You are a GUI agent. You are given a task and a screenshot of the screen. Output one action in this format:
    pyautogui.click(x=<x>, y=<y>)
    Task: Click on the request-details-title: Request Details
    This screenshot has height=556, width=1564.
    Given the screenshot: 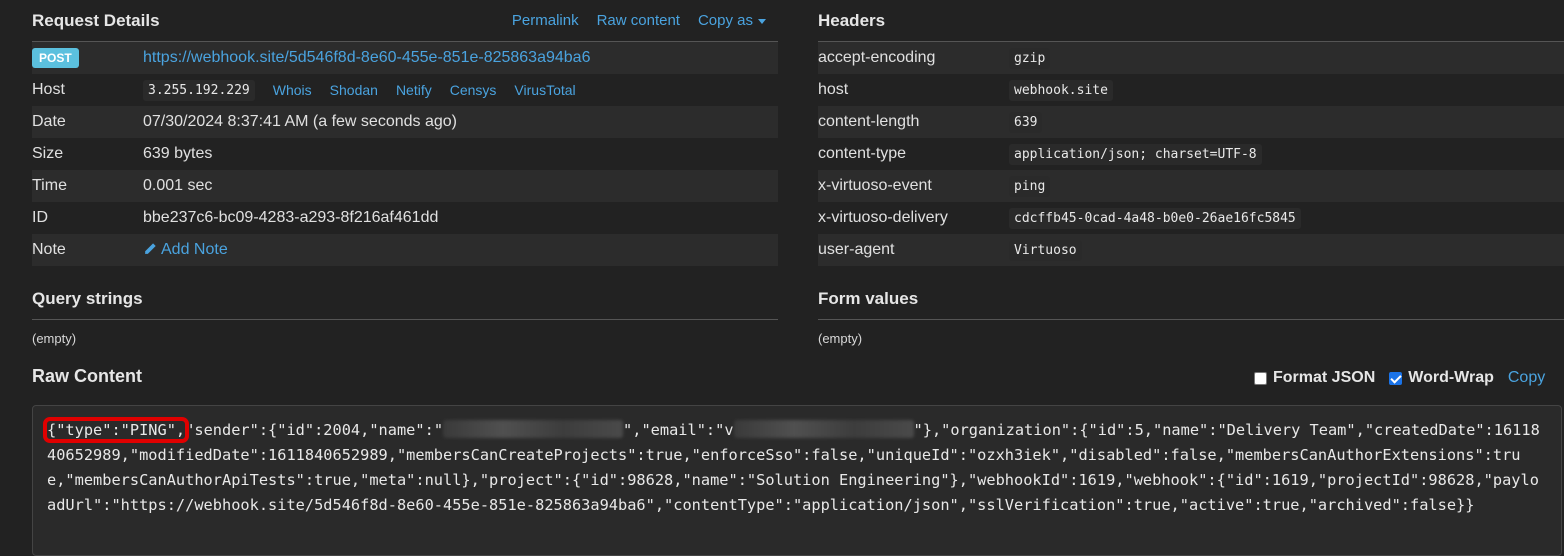 What is the action you would take?
    pyautogui.click(x=96, y=20)
    